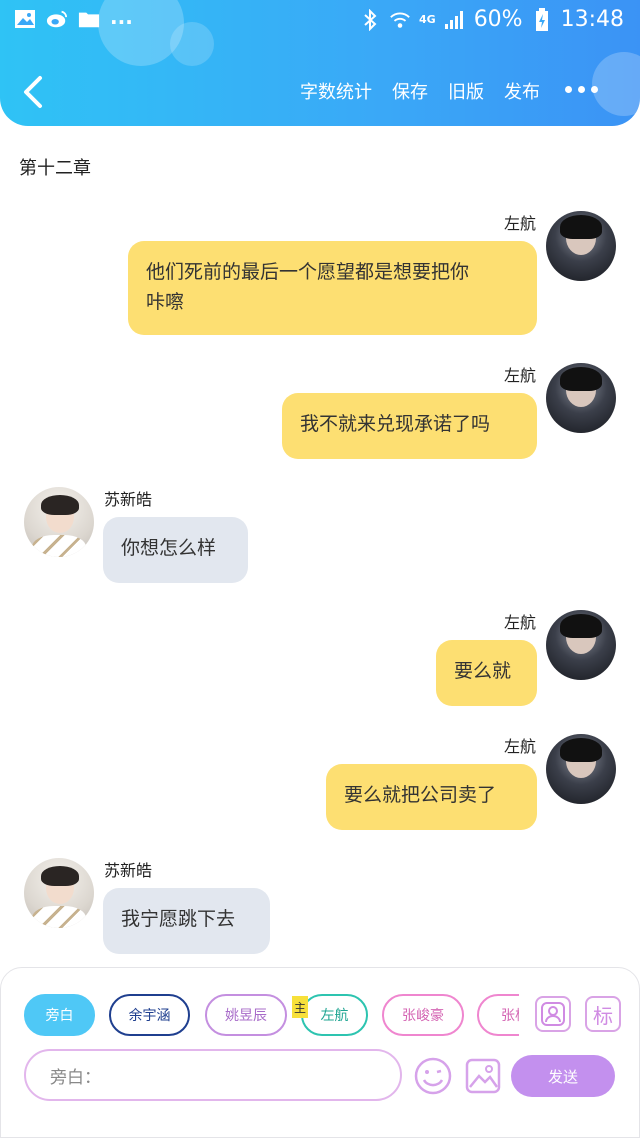 This screenshot has width=640, height=1138. Describe the element at coordinates (33, 92) in the screenshot. I see `chevron-left-icon` at that location.